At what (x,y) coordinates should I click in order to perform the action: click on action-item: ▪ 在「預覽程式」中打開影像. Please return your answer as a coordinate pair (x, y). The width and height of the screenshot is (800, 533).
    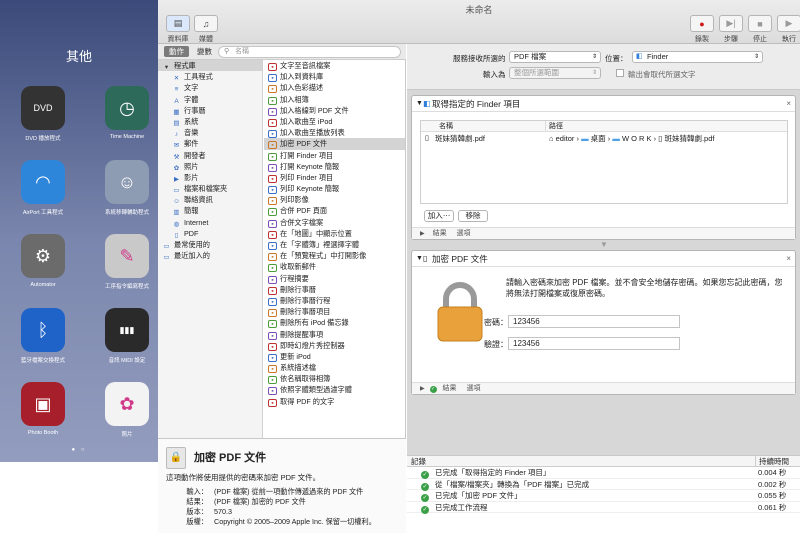
    Looking at the image, I should click on (334, 256).